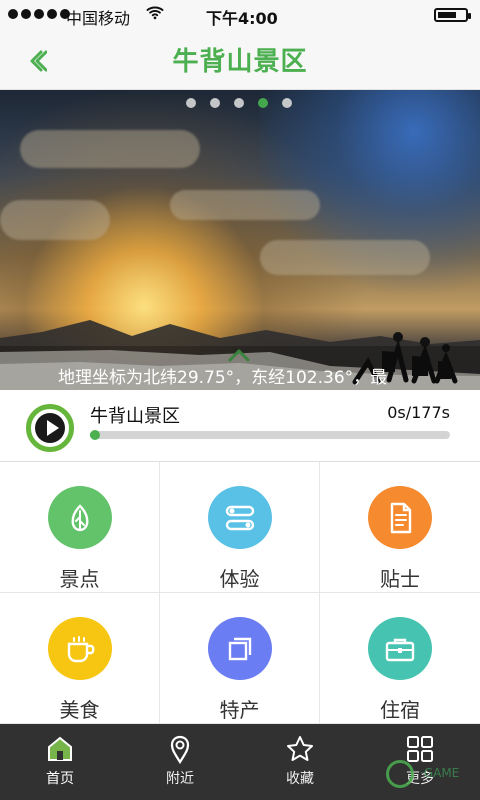 The image size is (480, 800). What do you see at coordinates (180, 749) in the screenshot?
I see `location-pin-icon` at bounding box center [180, 749].